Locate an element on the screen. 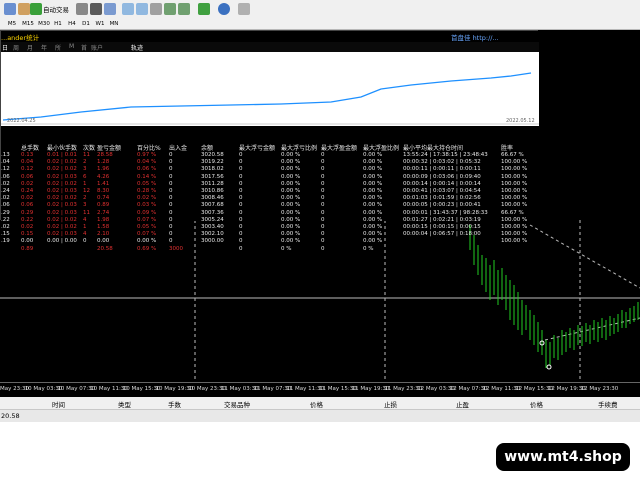  fractal-marker is located at coordinates (549, 367).